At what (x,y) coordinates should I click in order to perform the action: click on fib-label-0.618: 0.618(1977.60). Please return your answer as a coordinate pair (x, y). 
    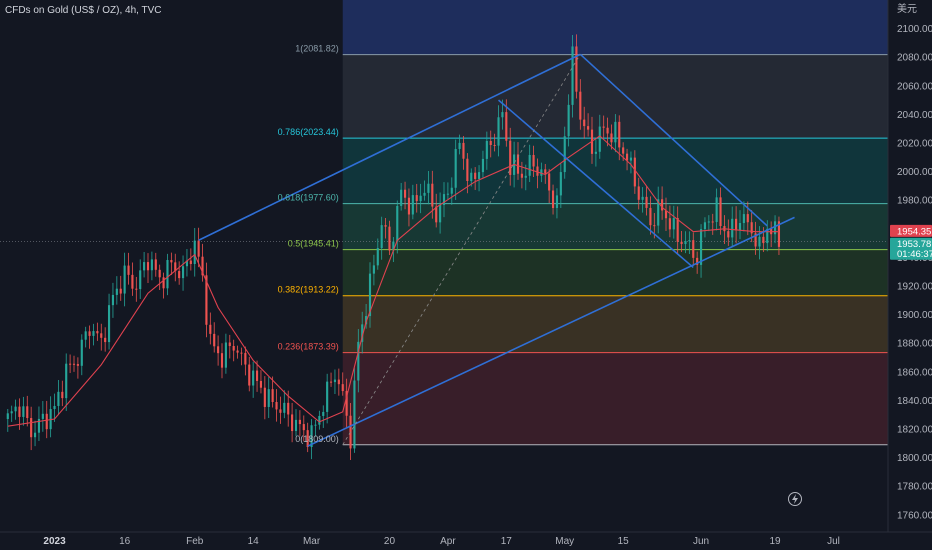
    Looking at the image, I should click on (308, 198).